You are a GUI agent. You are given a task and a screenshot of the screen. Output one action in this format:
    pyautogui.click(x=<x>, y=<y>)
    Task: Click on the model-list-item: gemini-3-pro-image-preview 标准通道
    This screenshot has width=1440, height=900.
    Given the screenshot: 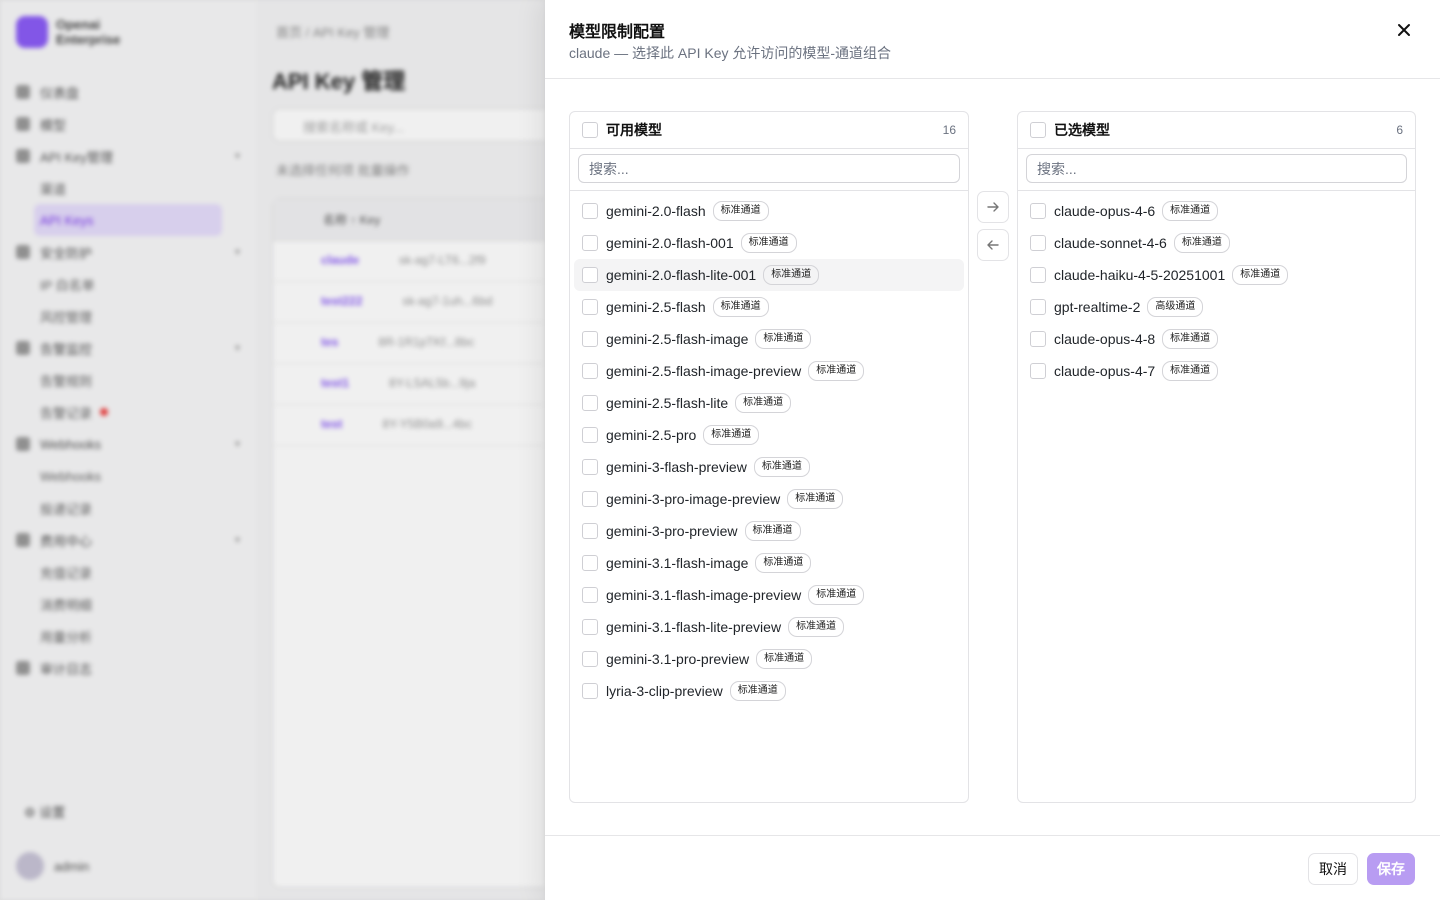 What is the action you would take?
    pyautogui.click(x=769, y=499)
    